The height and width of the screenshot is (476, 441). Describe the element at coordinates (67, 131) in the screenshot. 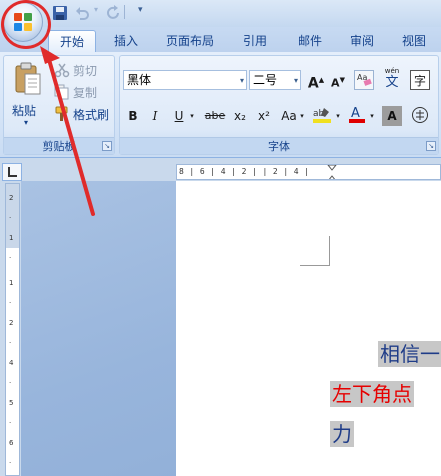

I see `annotation-arrow` at that location.